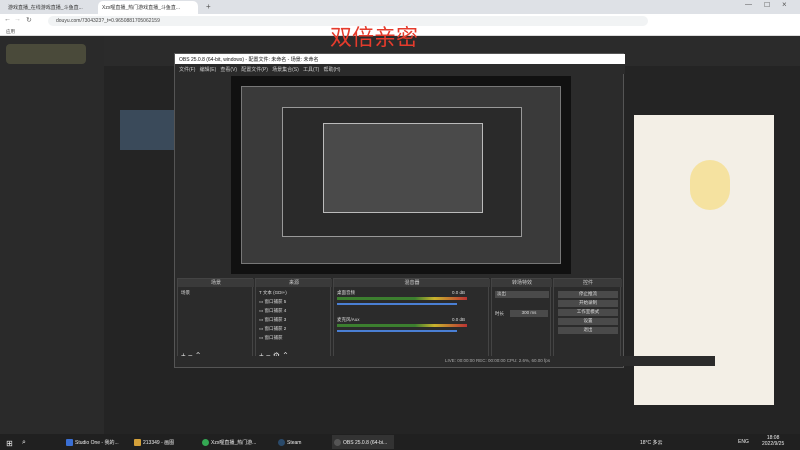  I want to click on search-icon: ⌕, so click(24, 442).